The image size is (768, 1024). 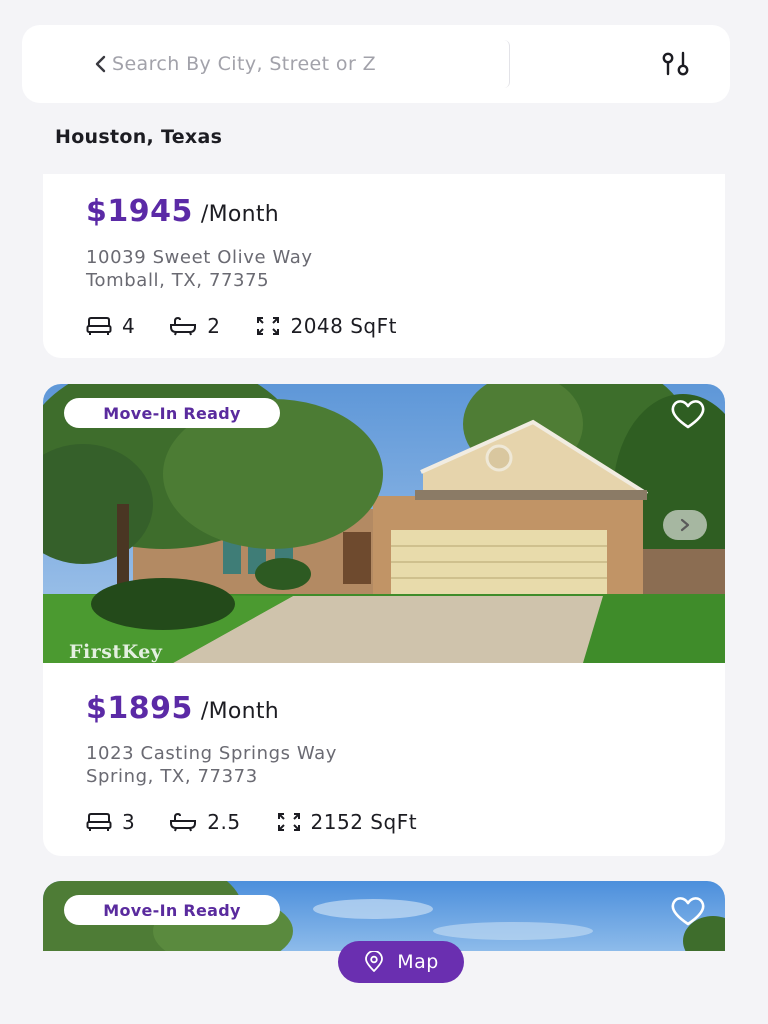 What do you see at coordinates (172, 776) in the screenshot?
I see `address-line-2: Spring, TX, 77373` at bounding box center [172, 776].